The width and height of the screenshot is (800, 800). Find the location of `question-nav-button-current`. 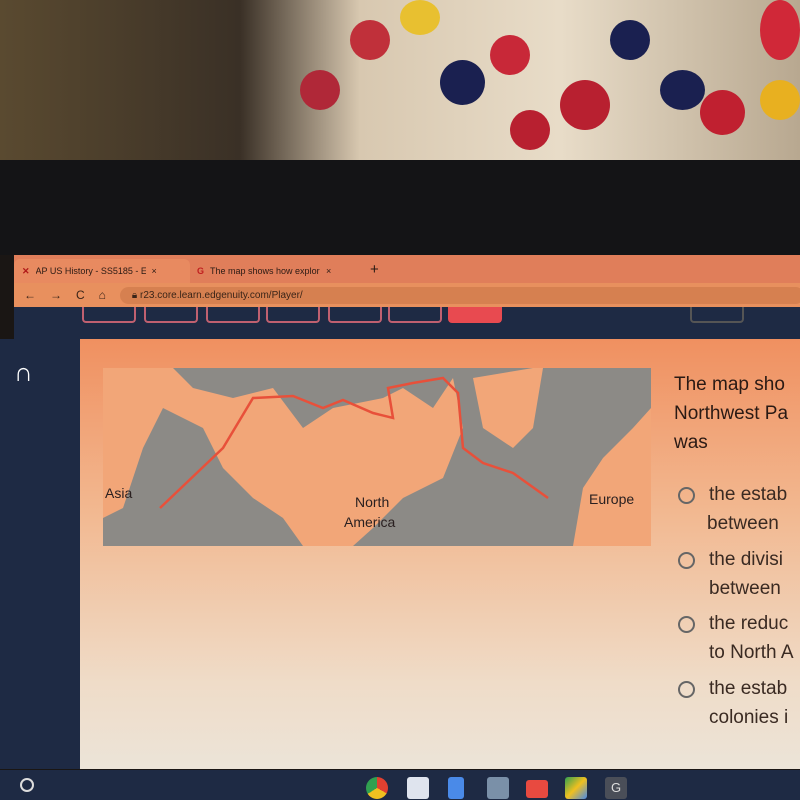

question-nav-button-current is located at coordinates (475, 315).